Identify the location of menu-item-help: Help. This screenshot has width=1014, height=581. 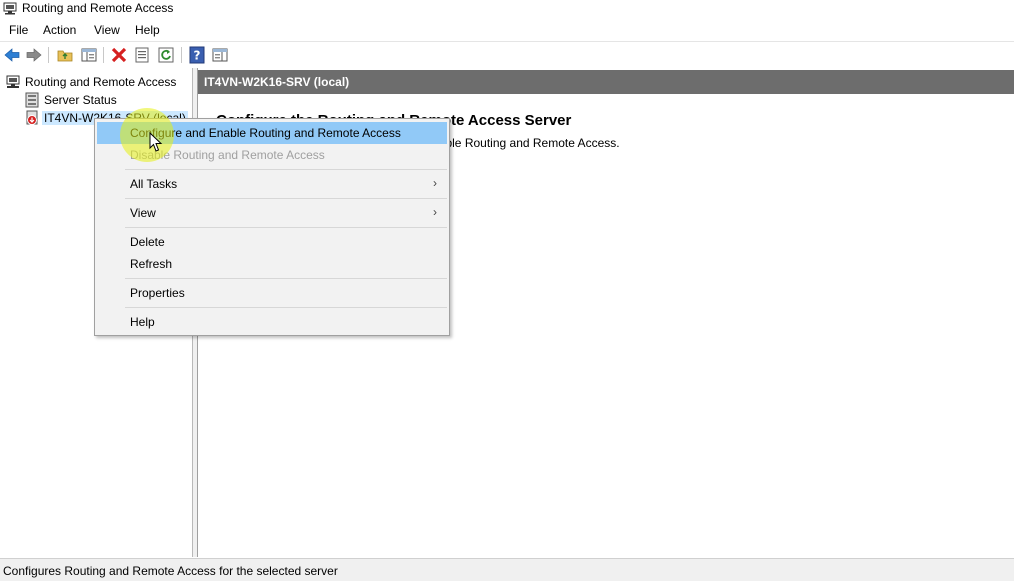
(272, 322).